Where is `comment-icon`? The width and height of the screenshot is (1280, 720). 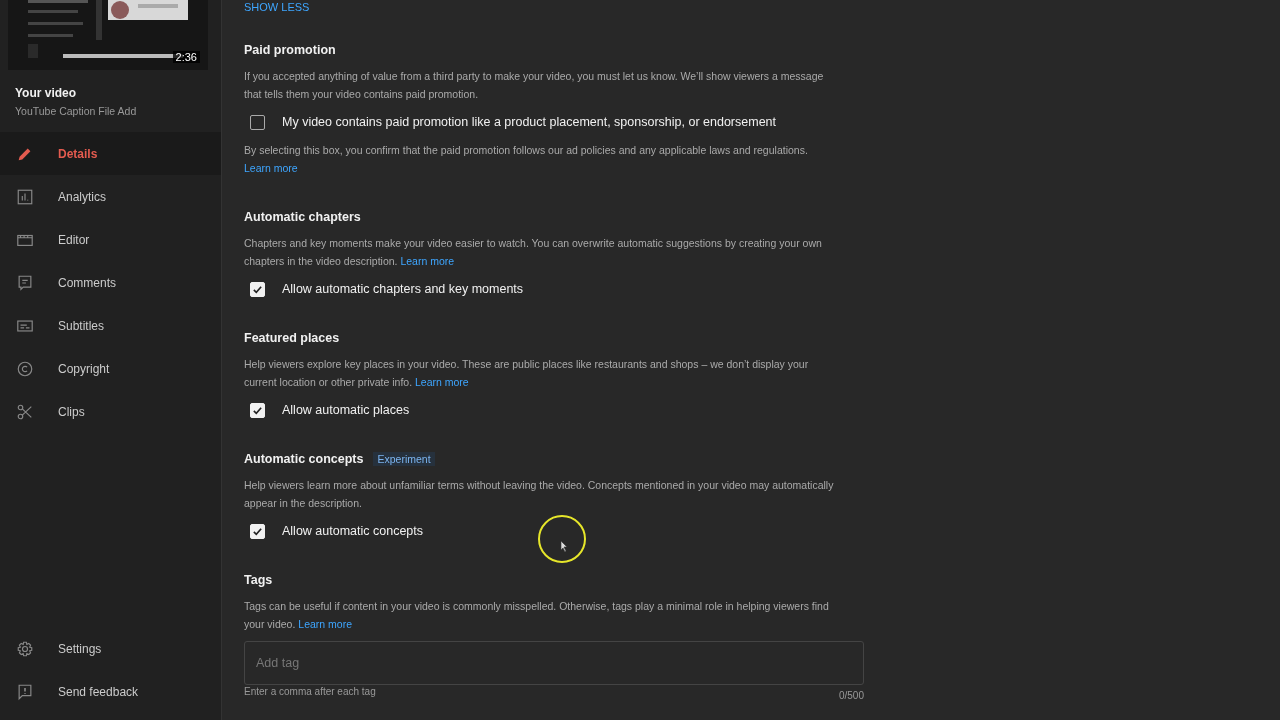 comment-icon is located at coordinates (25, 282).